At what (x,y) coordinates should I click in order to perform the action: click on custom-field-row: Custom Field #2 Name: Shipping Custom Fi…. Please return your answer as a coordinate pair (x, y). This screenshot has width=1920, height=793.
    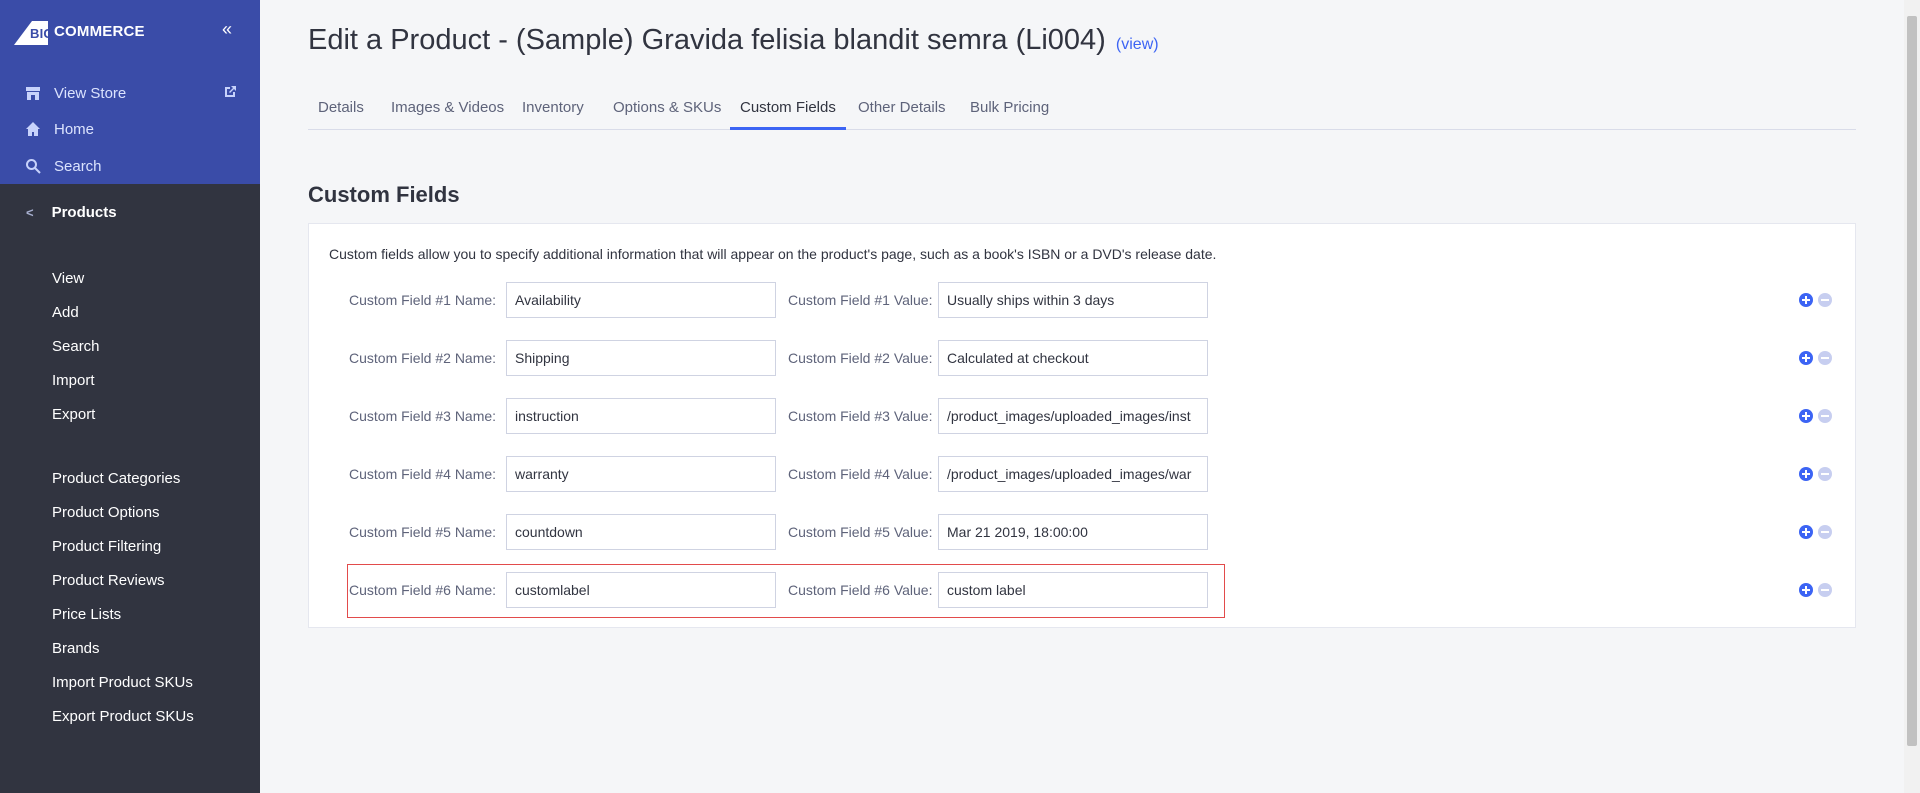
    Looking at the image, I should click on (1083, 360).